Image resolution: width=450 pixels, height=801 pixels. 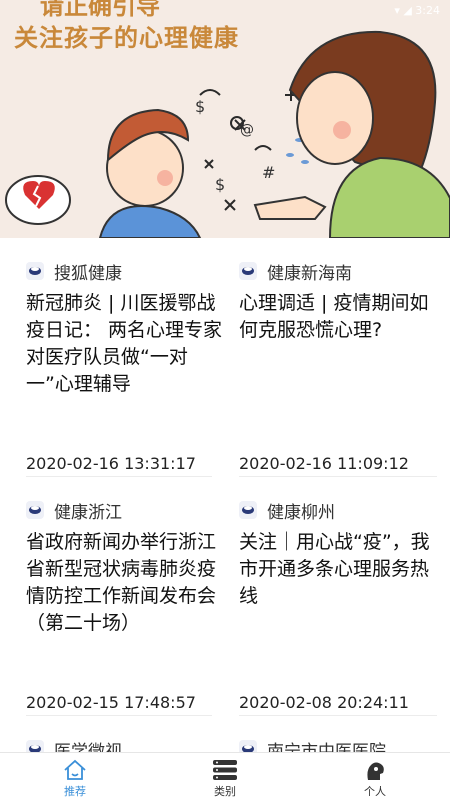 I want to click on article-title: 新冠肺炎 | 川医援鄂战疫日记： 两名心理专家对医疗队员做“一对一”心理辅导, so click(x=126, y=344).